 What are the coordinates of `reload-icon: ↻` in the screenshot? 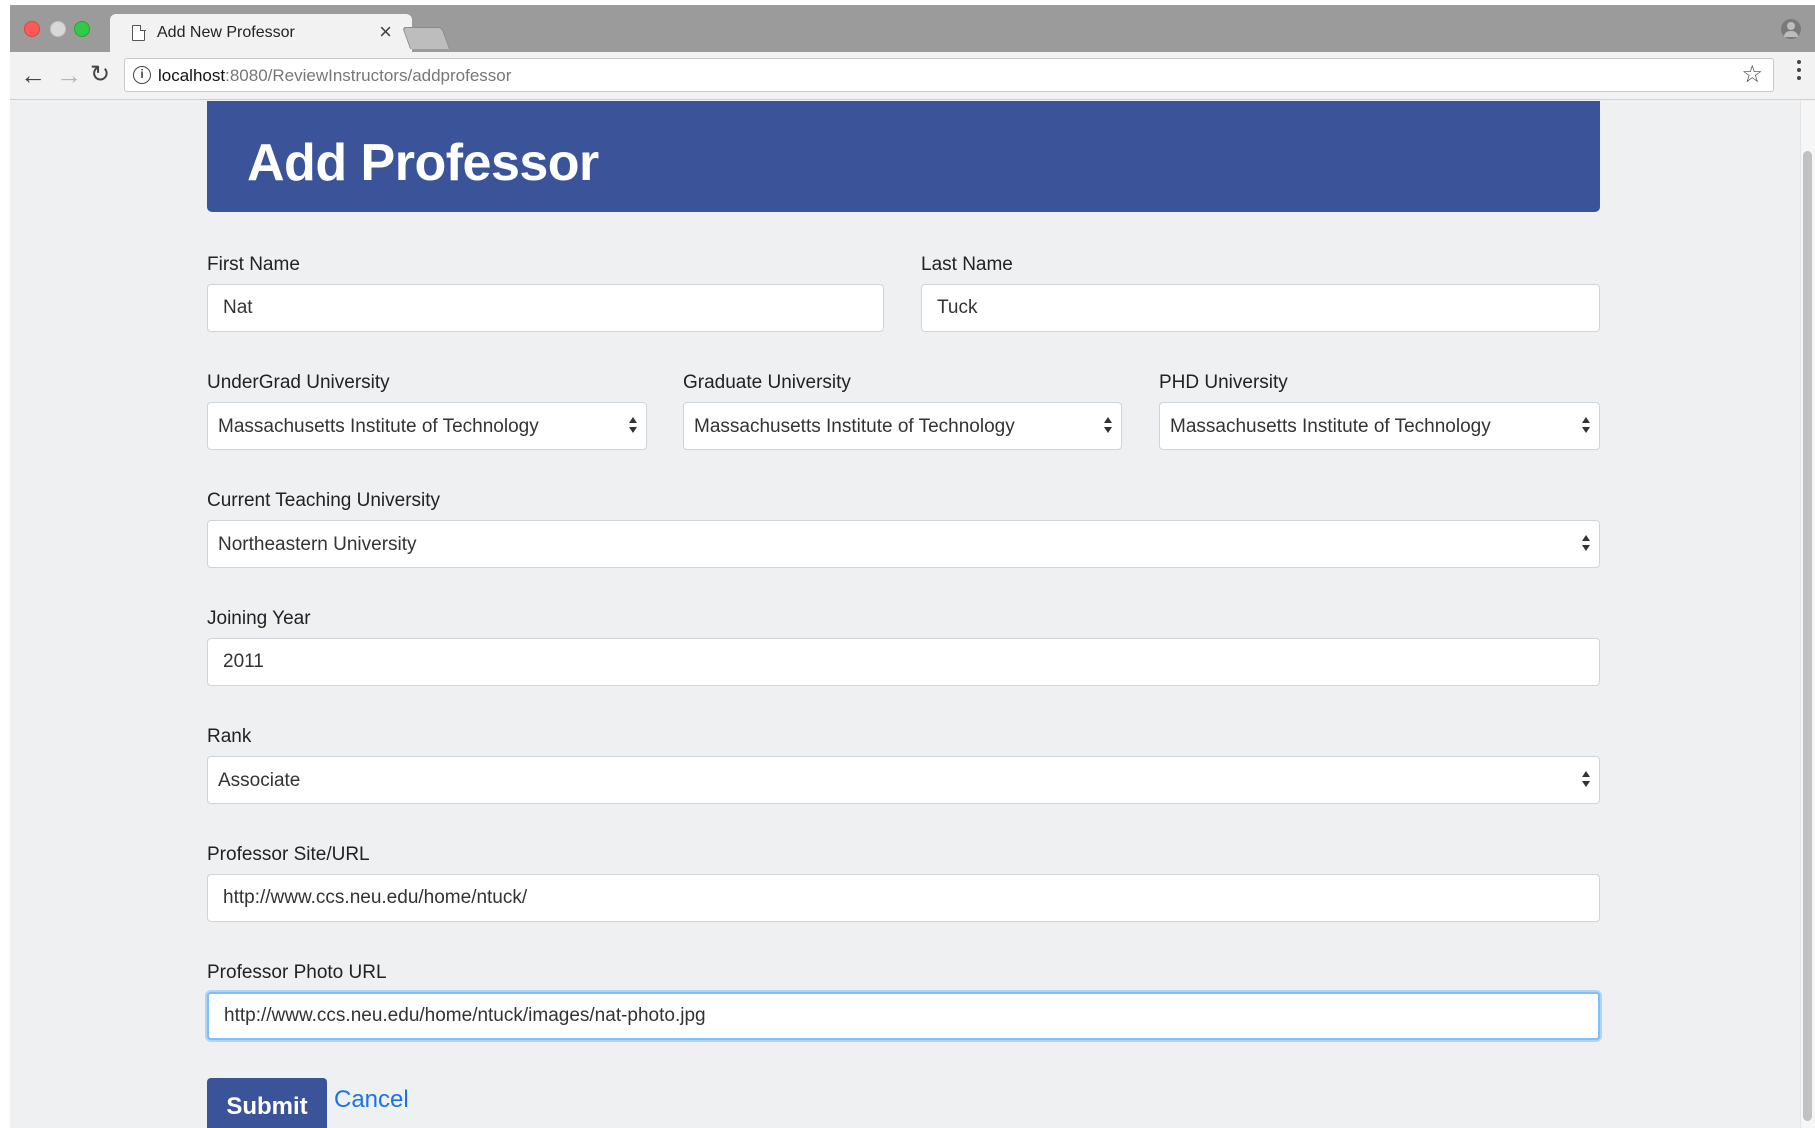 It's located at (100, 75).